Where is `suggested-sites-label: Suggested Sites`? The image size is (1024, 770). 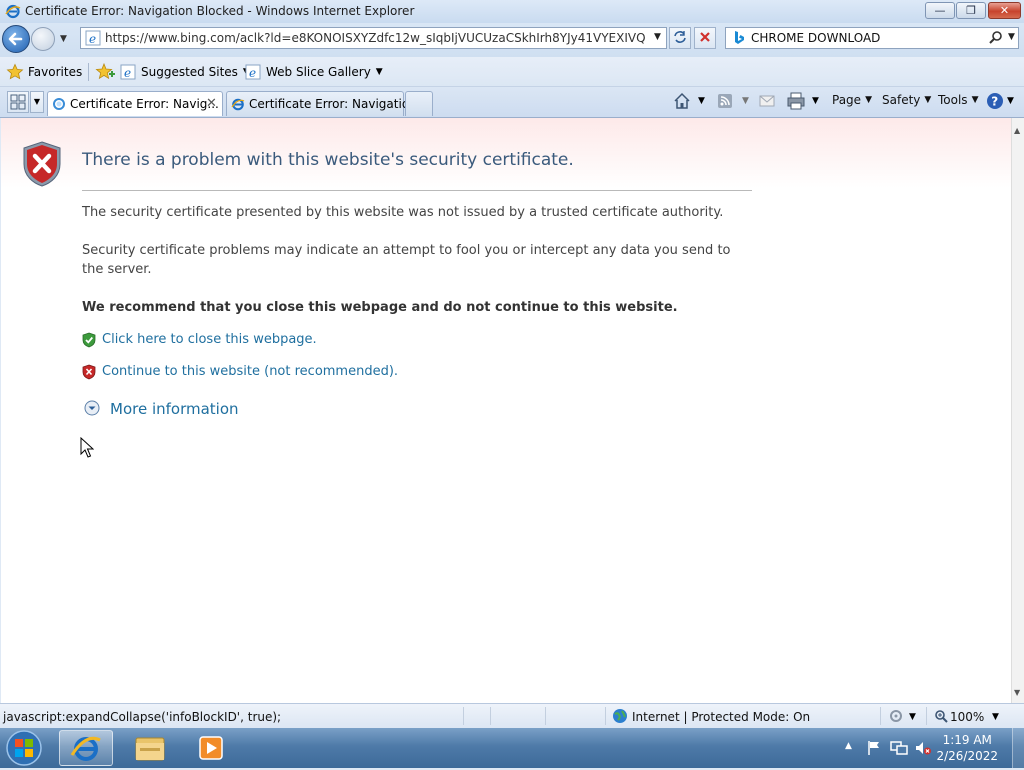
suggested-sites-label: Suggested Sites is located at coordinates (189, 72).